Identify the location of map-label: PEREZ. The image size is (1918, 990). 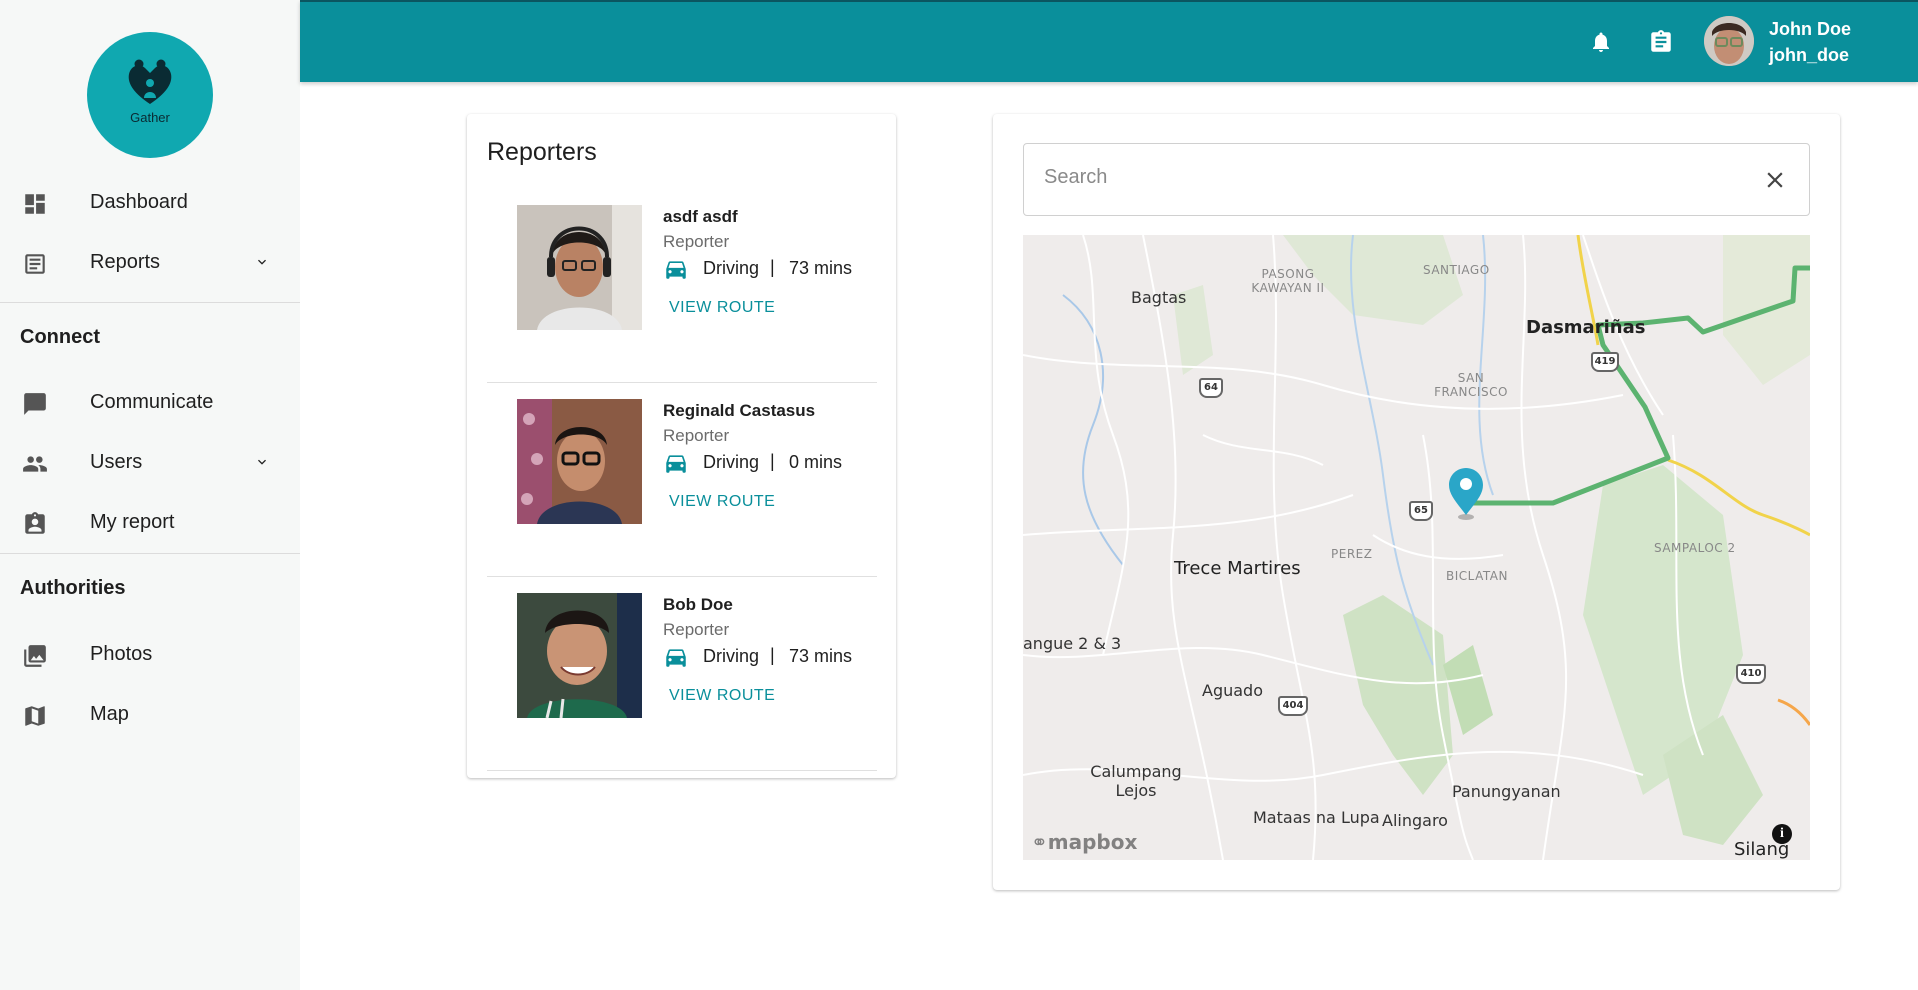
(1352, 554).